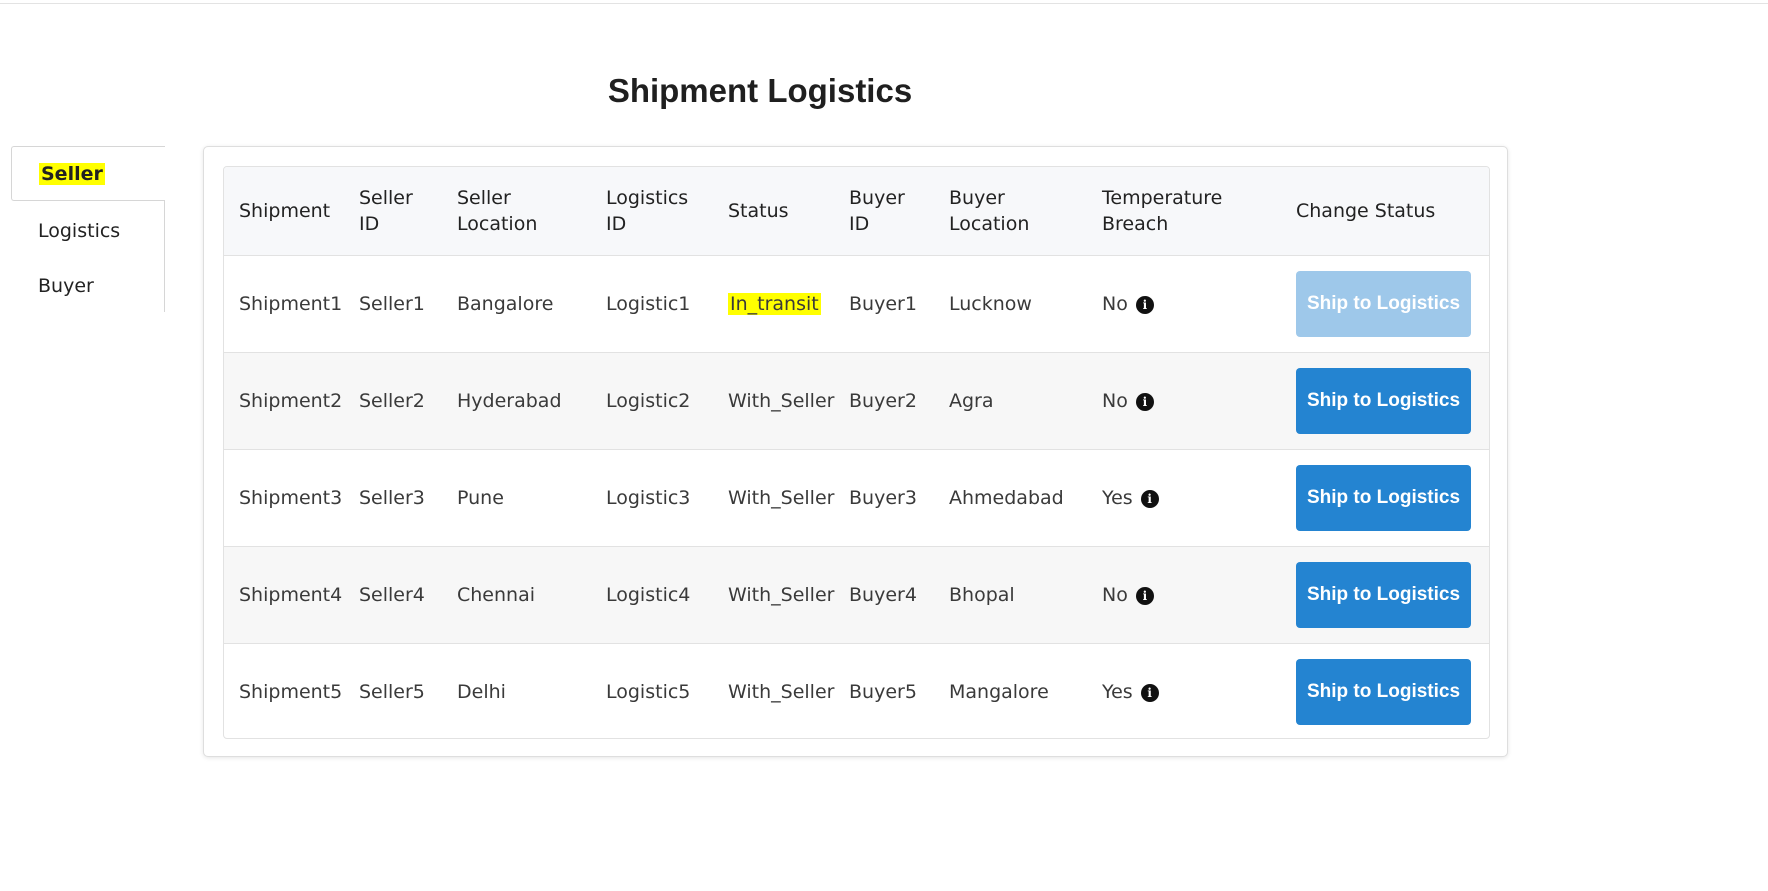  I want to click on cell-buyer-location: Bhopal, so click(1010, 594).